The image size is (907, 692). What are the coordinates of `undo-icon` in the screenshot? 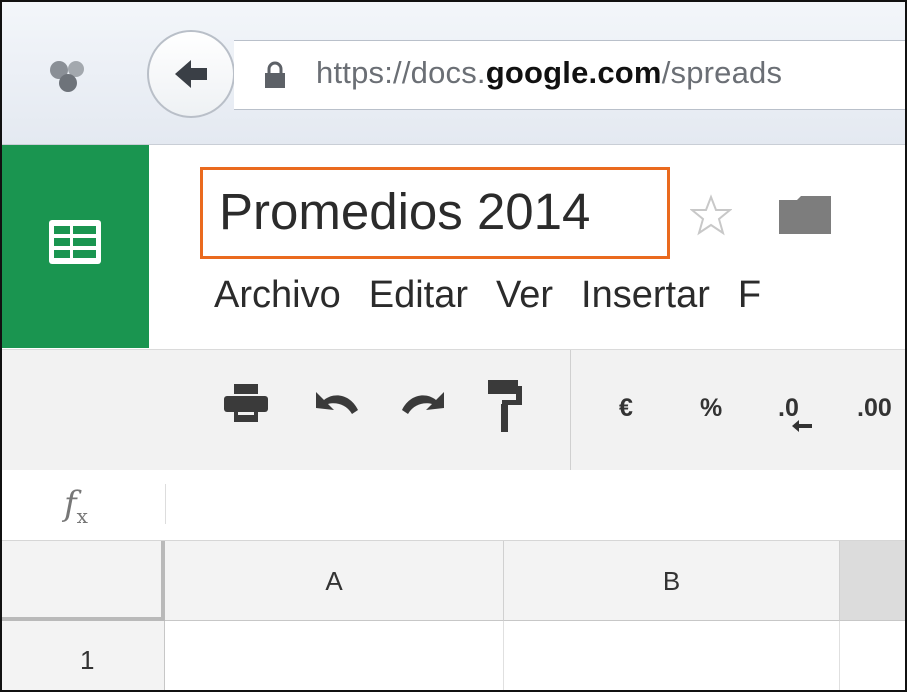 It's located at (337, 404).